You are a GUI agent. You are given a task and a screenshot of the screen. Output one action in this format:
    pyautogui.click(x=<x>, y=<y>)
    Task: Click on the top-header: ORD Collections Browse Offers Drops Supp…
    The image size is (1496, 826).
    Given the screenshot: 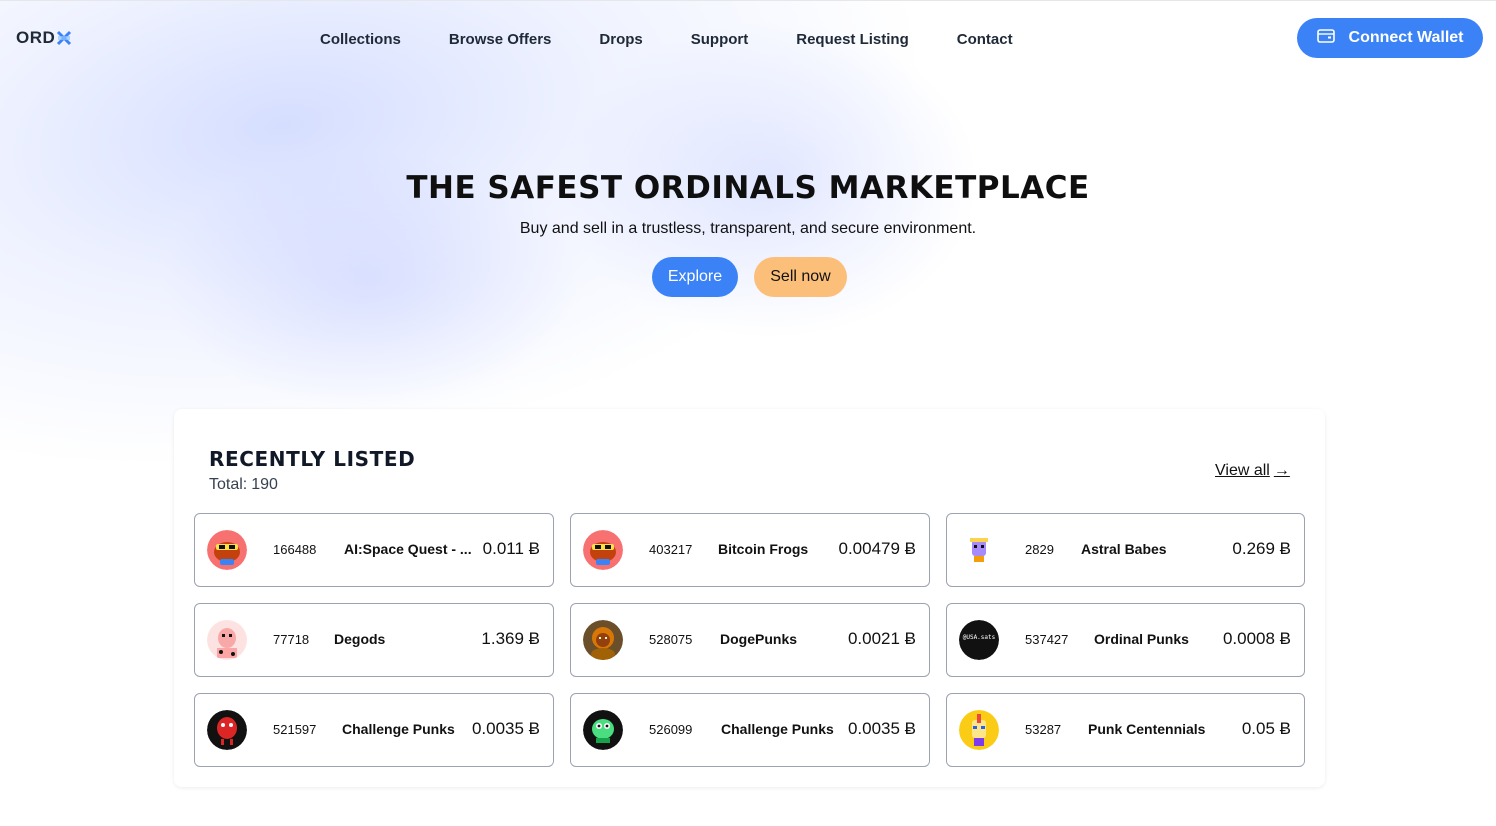 What is the action you would take?
    pyautogui.click(x=748, y=38)
    